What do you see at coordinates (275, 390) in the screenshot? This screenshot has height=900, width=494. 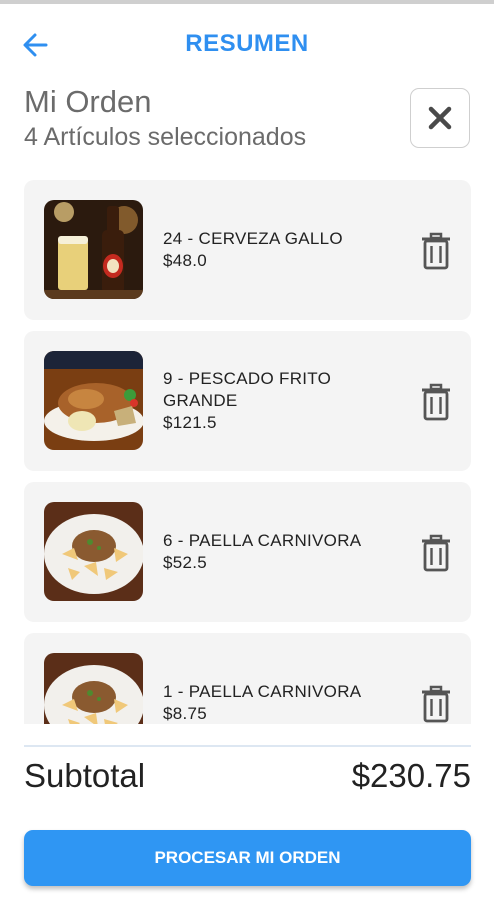 I see `item-name: 9 - PESCADO FRITO GRANDE` at bounding box center [275, 390].